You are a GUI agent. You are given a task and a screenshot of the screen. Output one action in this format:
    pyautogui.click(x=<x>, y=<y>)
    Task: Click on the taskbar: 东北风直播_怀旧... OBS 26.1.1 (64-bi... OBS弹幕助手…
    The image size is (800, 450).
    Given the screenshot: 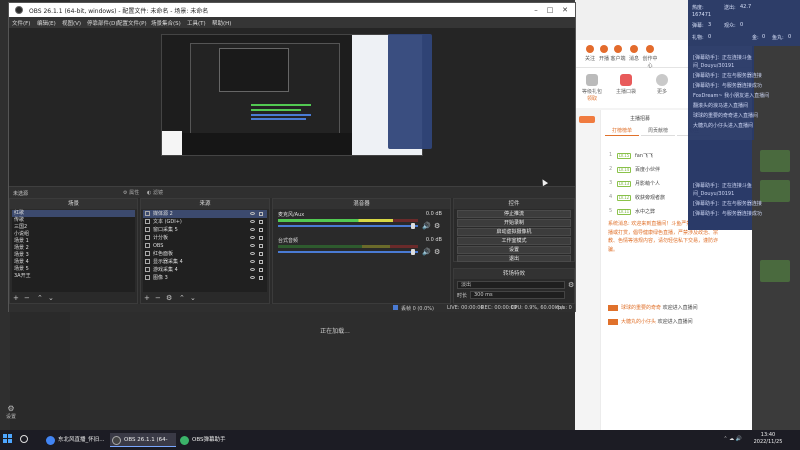 What is the action you would take?
    pyautogui.click(x=400, y=440)
    